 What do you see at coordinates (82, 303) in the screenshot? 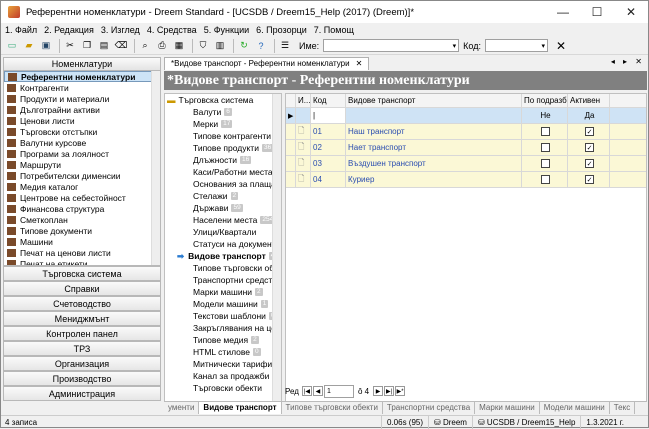
I see `module-button: Счетоводство` at bounding box center [82, 303].